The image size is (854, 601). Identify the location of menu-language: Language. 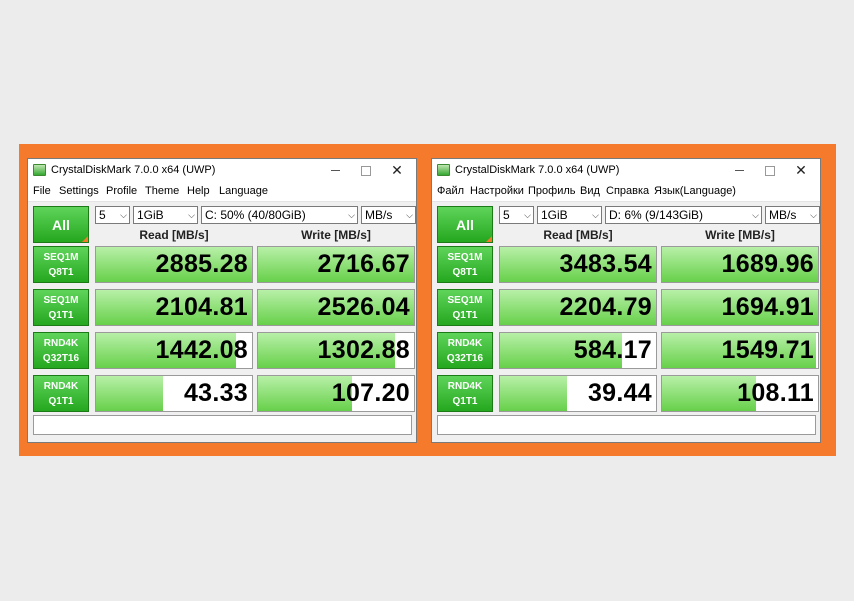
(243, 191).